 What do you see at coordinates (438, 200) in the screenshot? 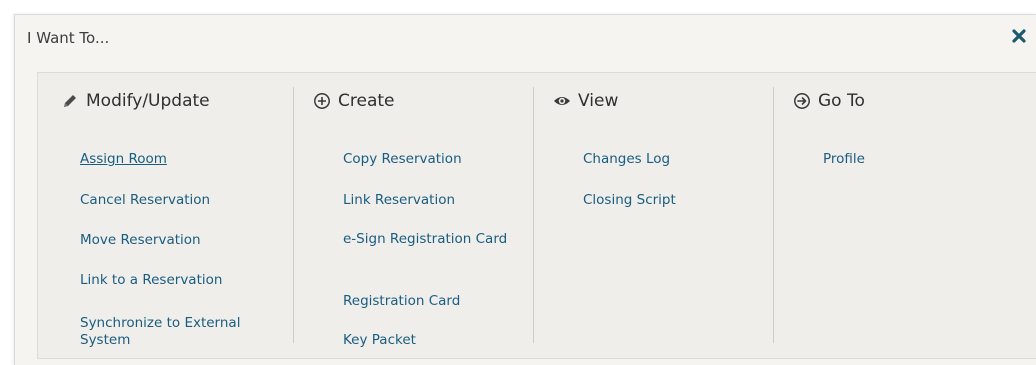
I see `link-reservation-link: Link Reservation` at bounding box center [438, 200].